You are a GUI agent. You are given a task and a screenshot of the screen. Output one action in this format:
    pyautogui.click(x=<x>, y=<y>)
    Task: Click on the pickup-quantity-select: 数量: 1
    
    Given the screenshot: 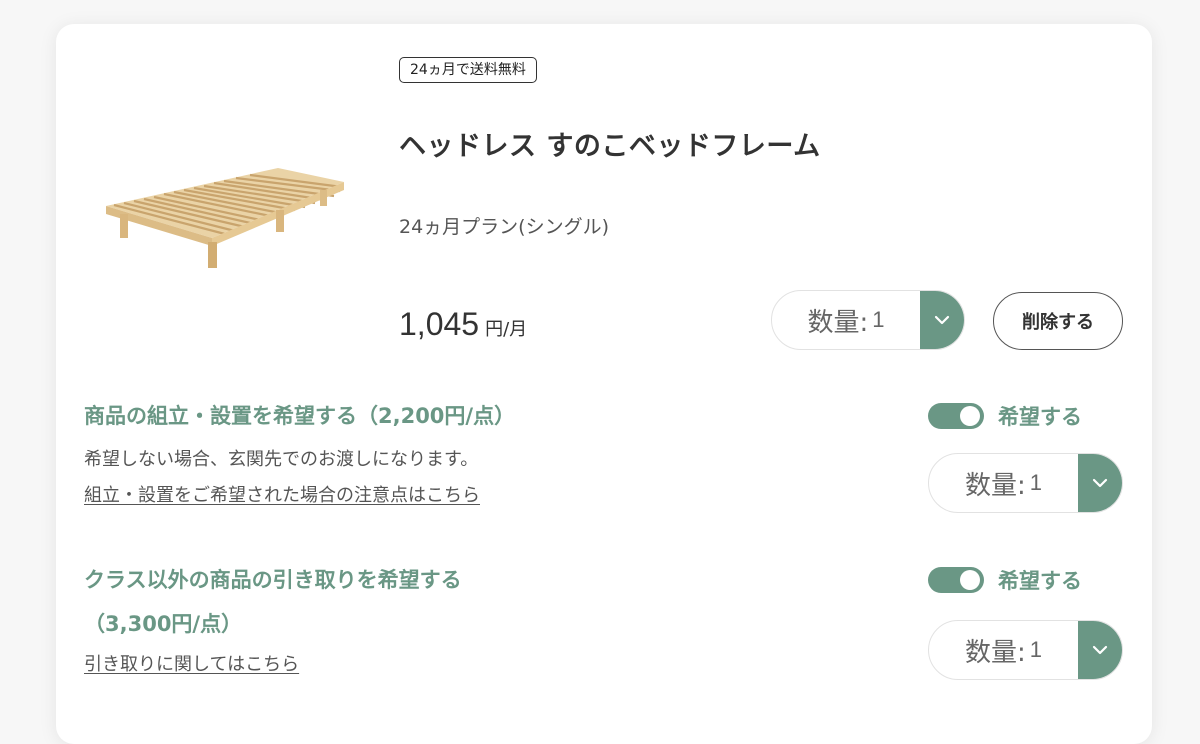 What is the action you would take?
    pyautogui.click(x=1025, y=650)
    